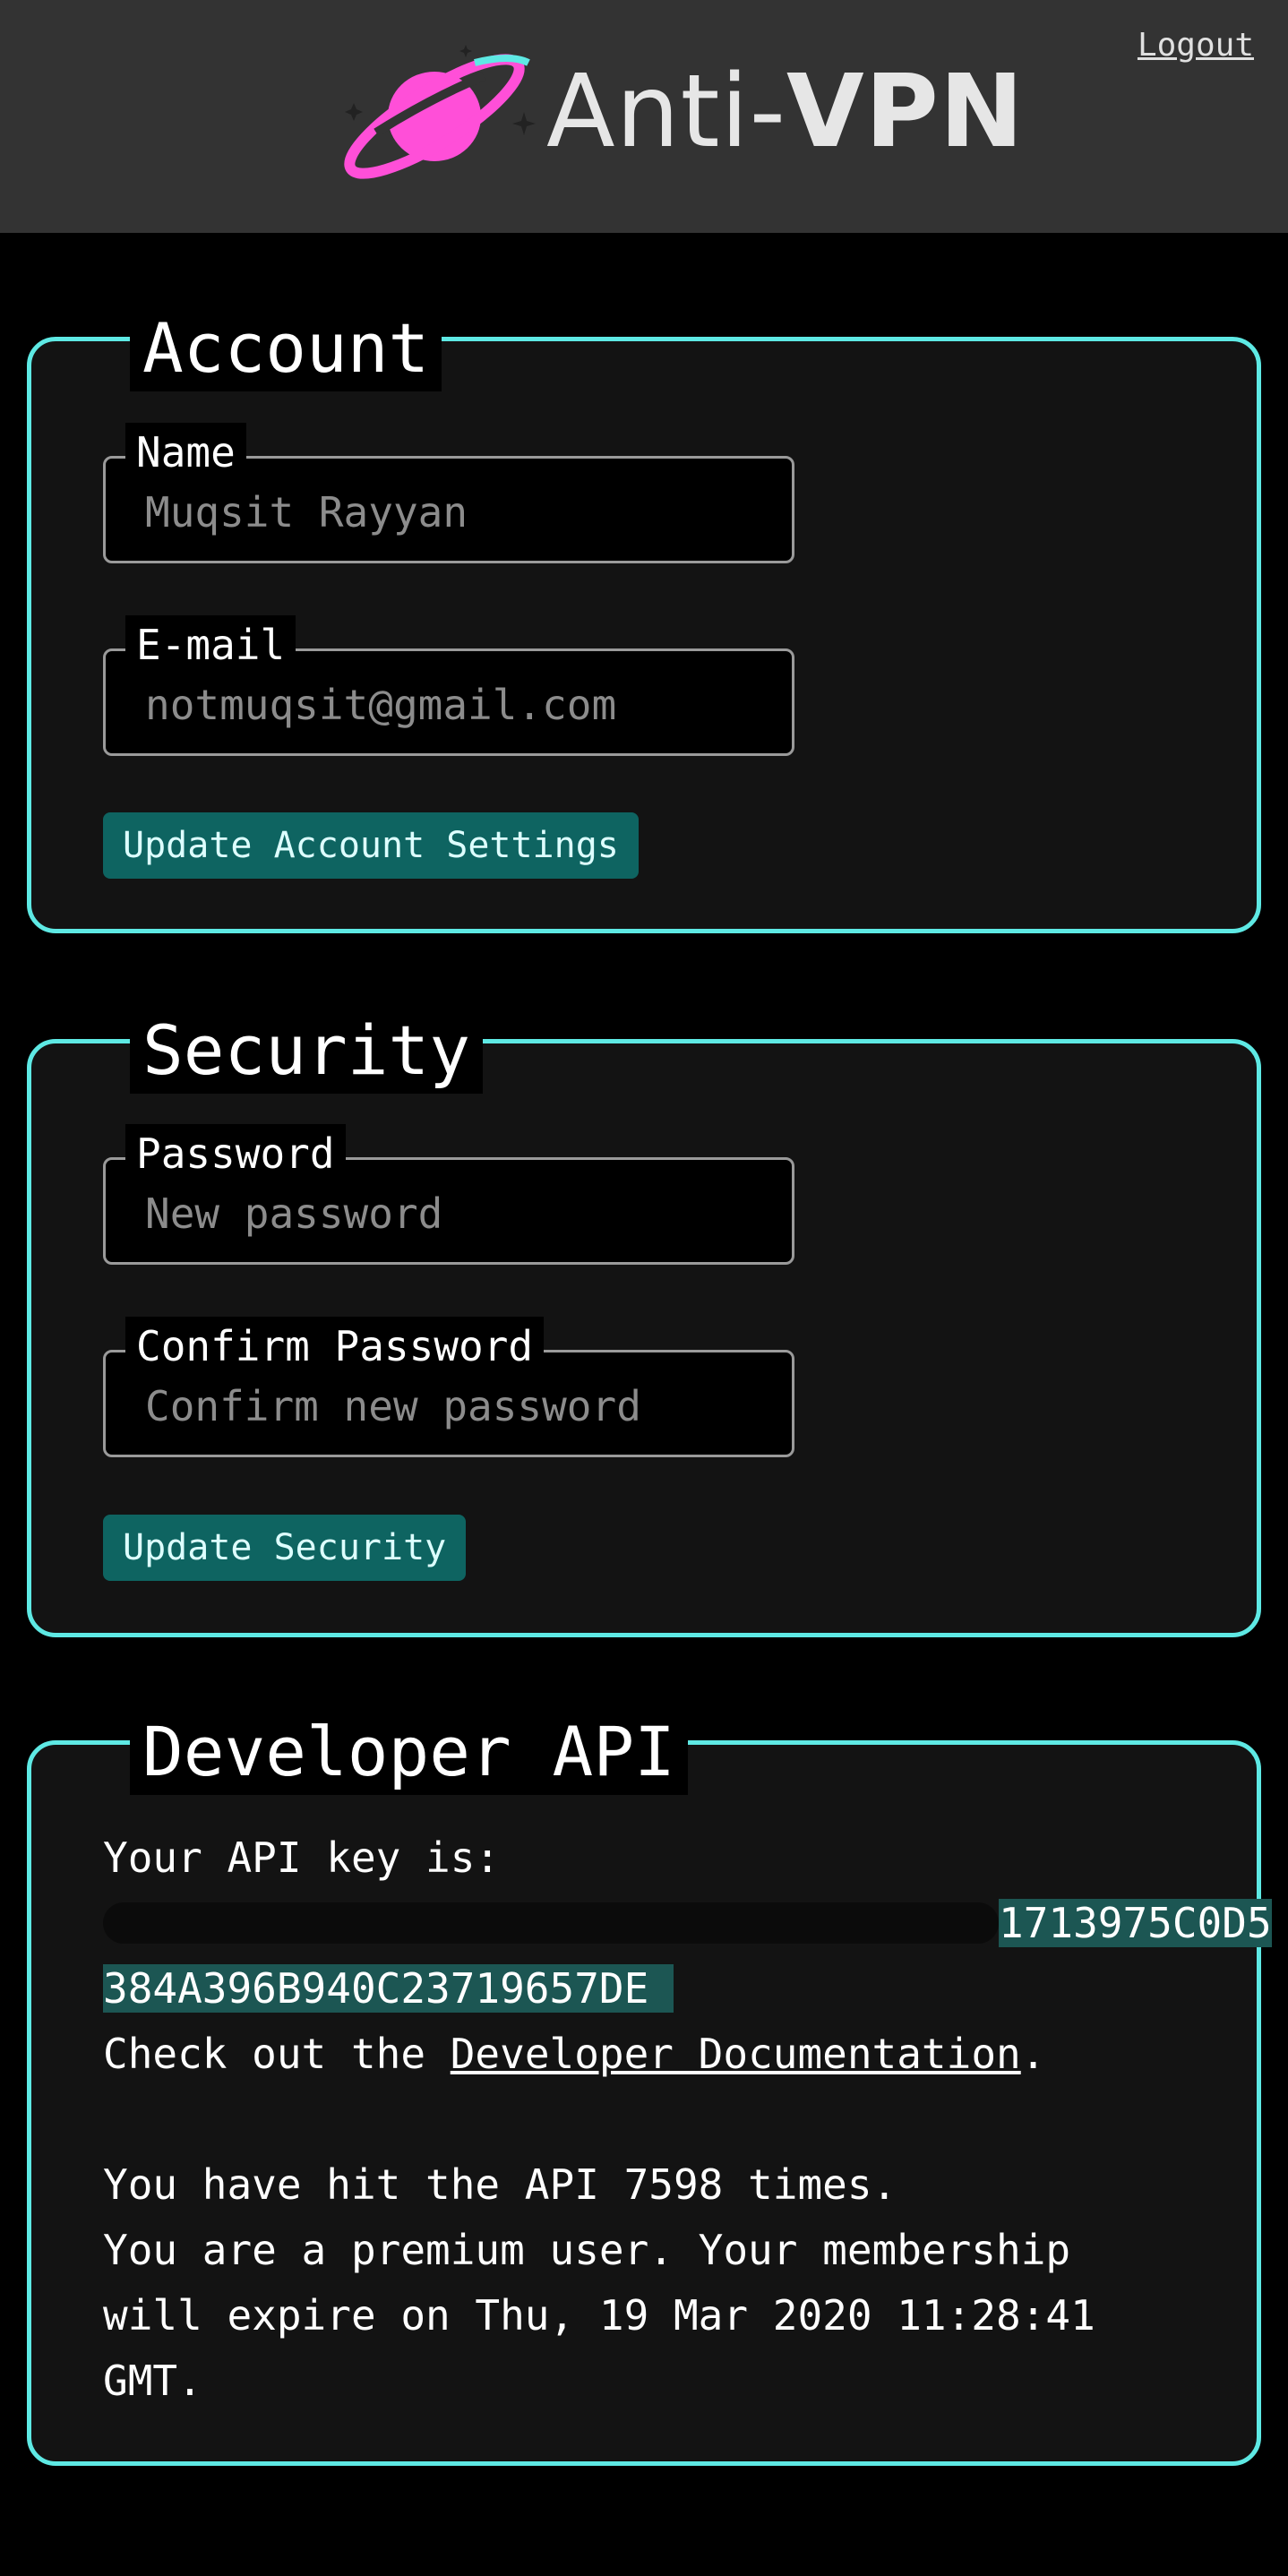  What do you see at coordinates (409, 1752) in the screenshot?
I see `developer-api-title: Developer API` at bounding box center [409, 1752].